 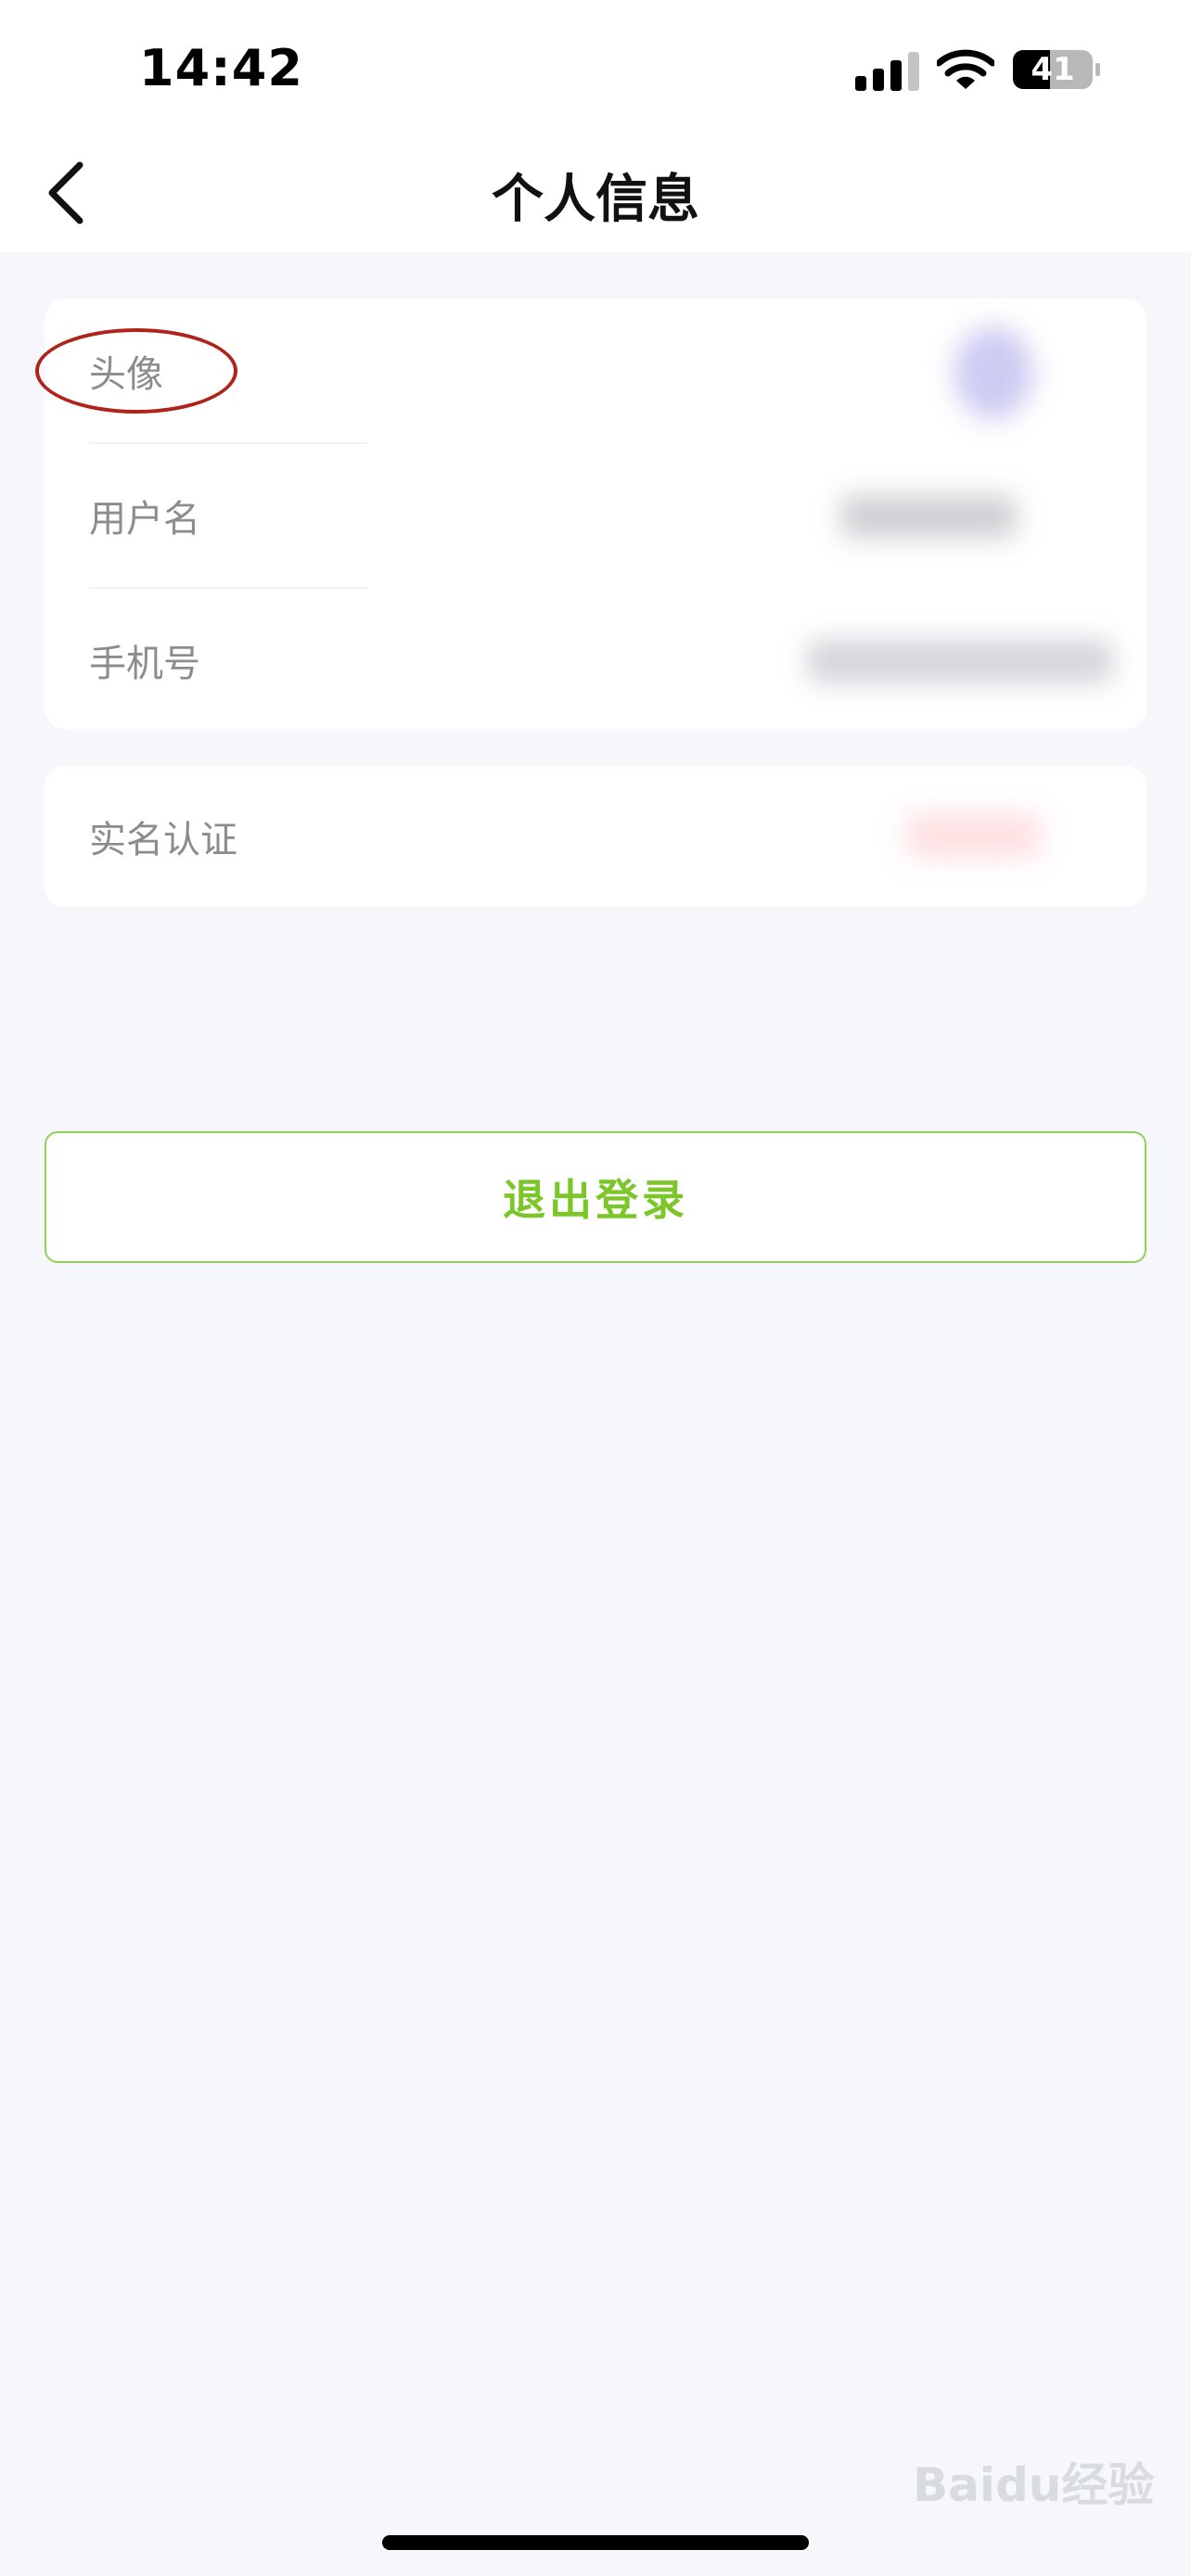 What do you see at coordinates (145, 519) in the screenshot?
I see `username-label: 用户名` at bounding box center [145, 519].